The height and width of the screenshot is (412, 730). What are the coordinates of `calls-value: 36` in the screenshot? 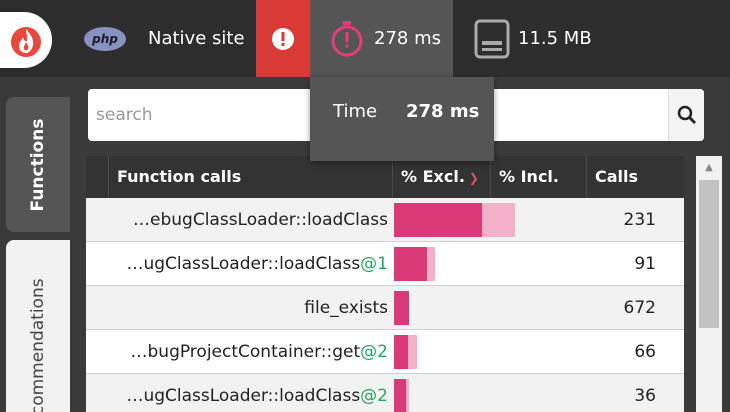 It's located at (645, 396).